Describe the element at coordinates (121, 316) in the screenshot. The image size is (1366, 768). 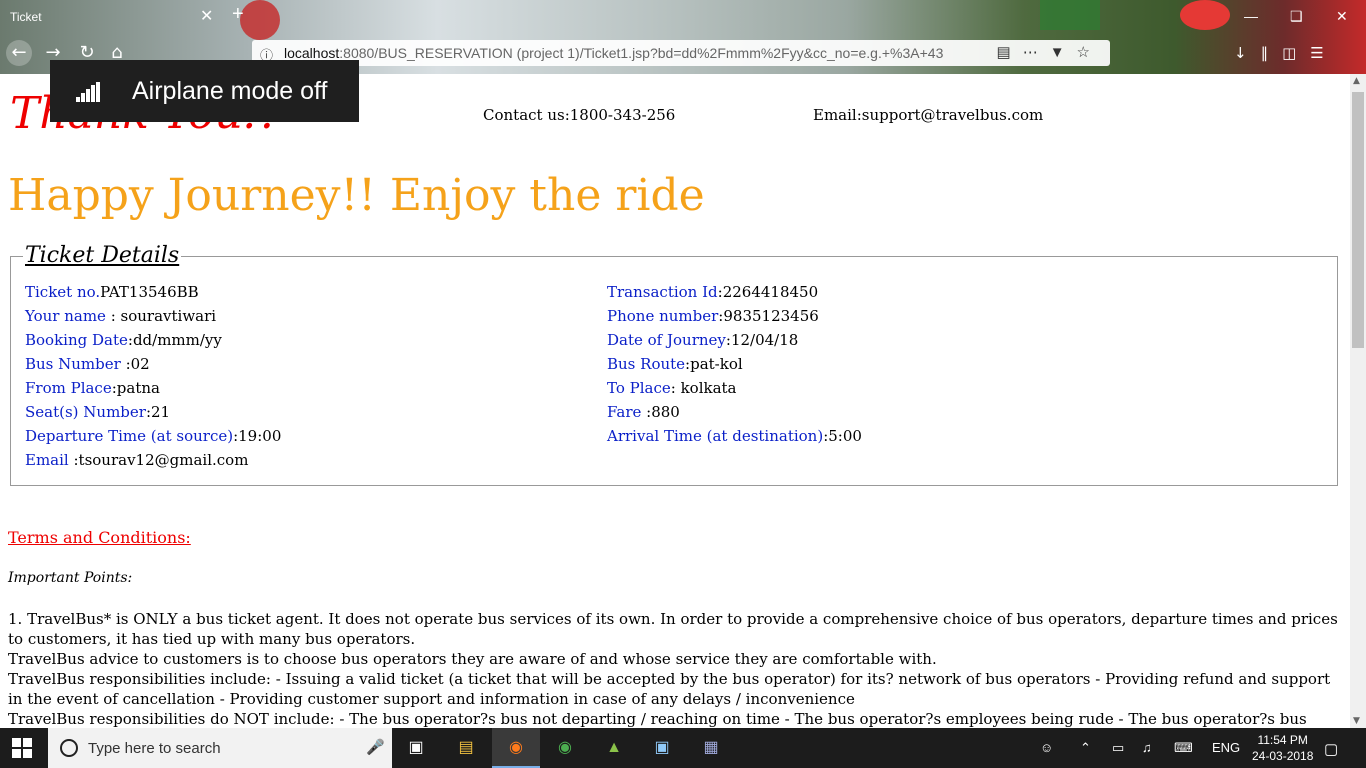
I see `ticket-field: Your name : souravtiwari` at that location.